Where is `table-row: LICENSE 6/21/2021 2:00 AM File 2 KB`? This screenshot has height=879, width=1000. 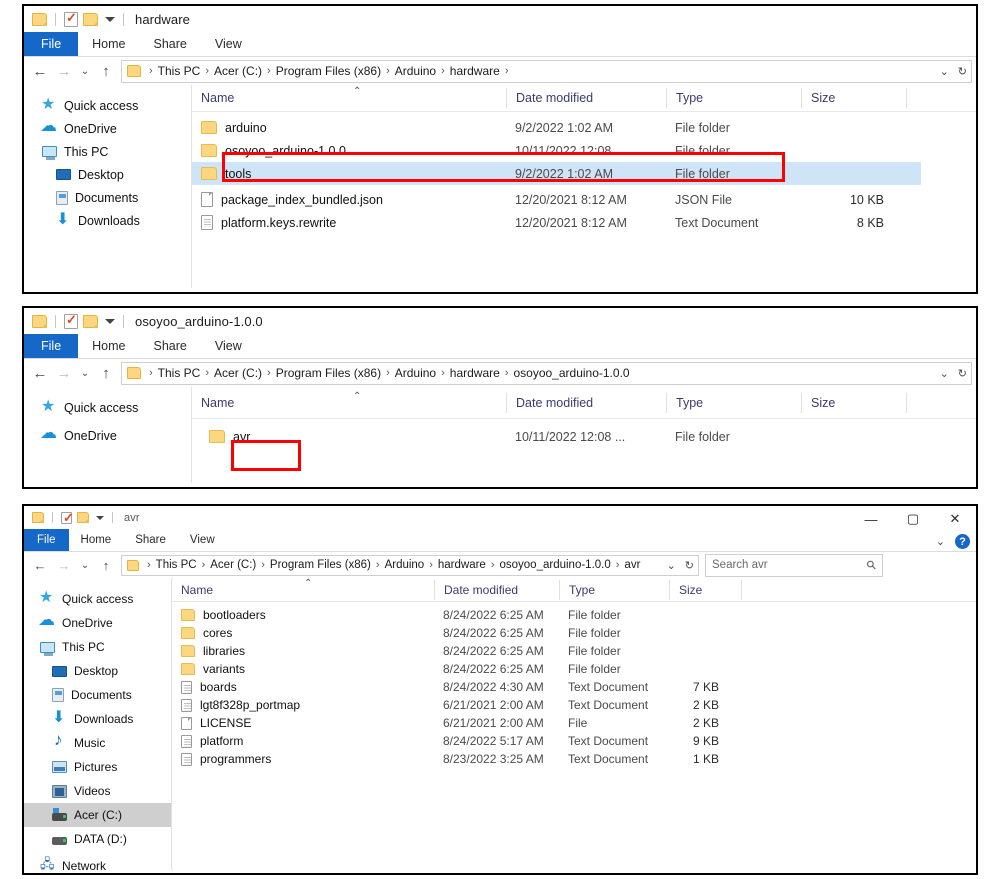
table-row: LICENSE 6/21/2021 2:00 AM File 2 KB is located at coordinates (574, 723).